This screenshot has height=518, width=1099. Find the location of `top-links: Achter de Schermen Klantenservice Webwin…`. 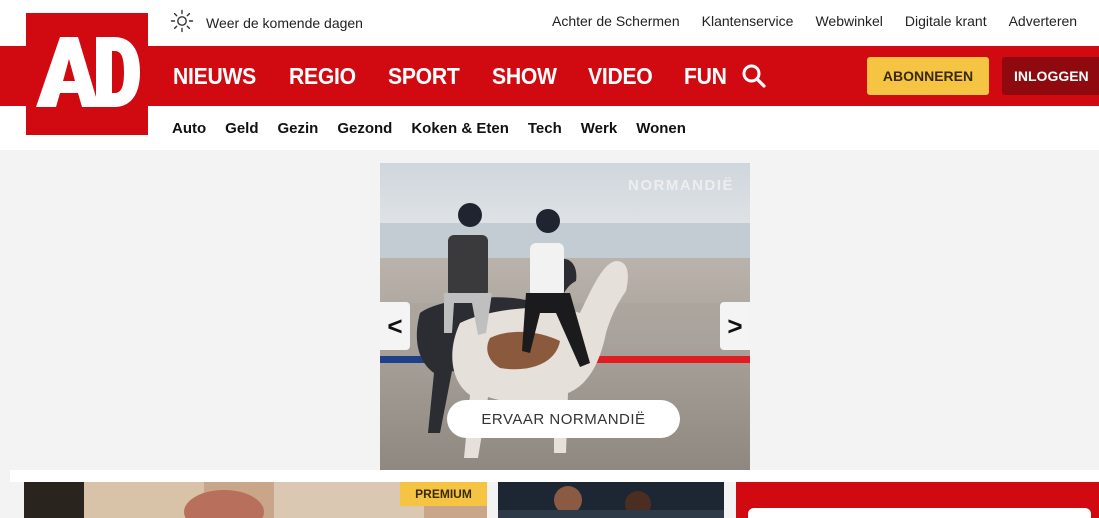

top-links: Achter de Schermen Klantenservice Webwin… is located at coordinates (825, 21).